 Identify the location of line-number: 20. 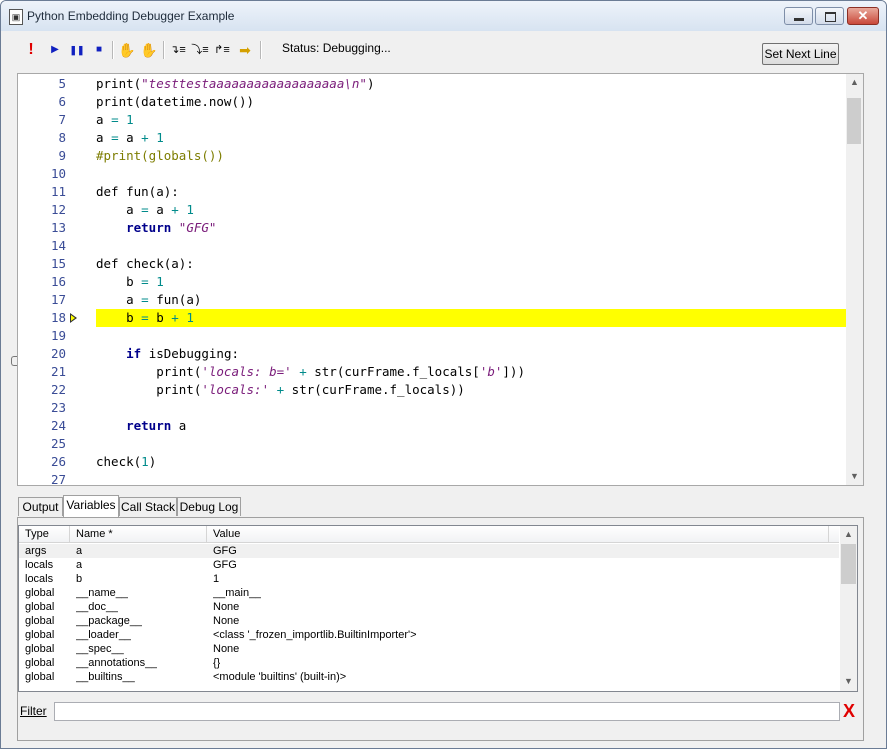
(58, 353).